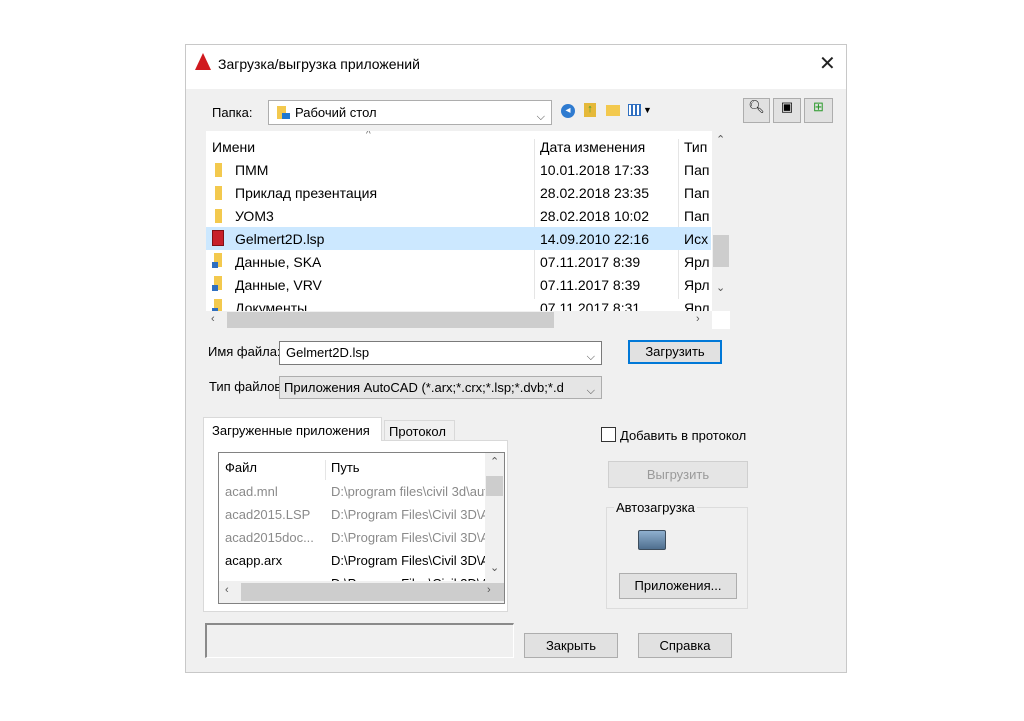 The width and height of the screenshot is (1024, 721). What do you see at coordinates (608, 434) in the screenshot?
I see `add-to-log-checkbox` at bounding box center [608, 434].